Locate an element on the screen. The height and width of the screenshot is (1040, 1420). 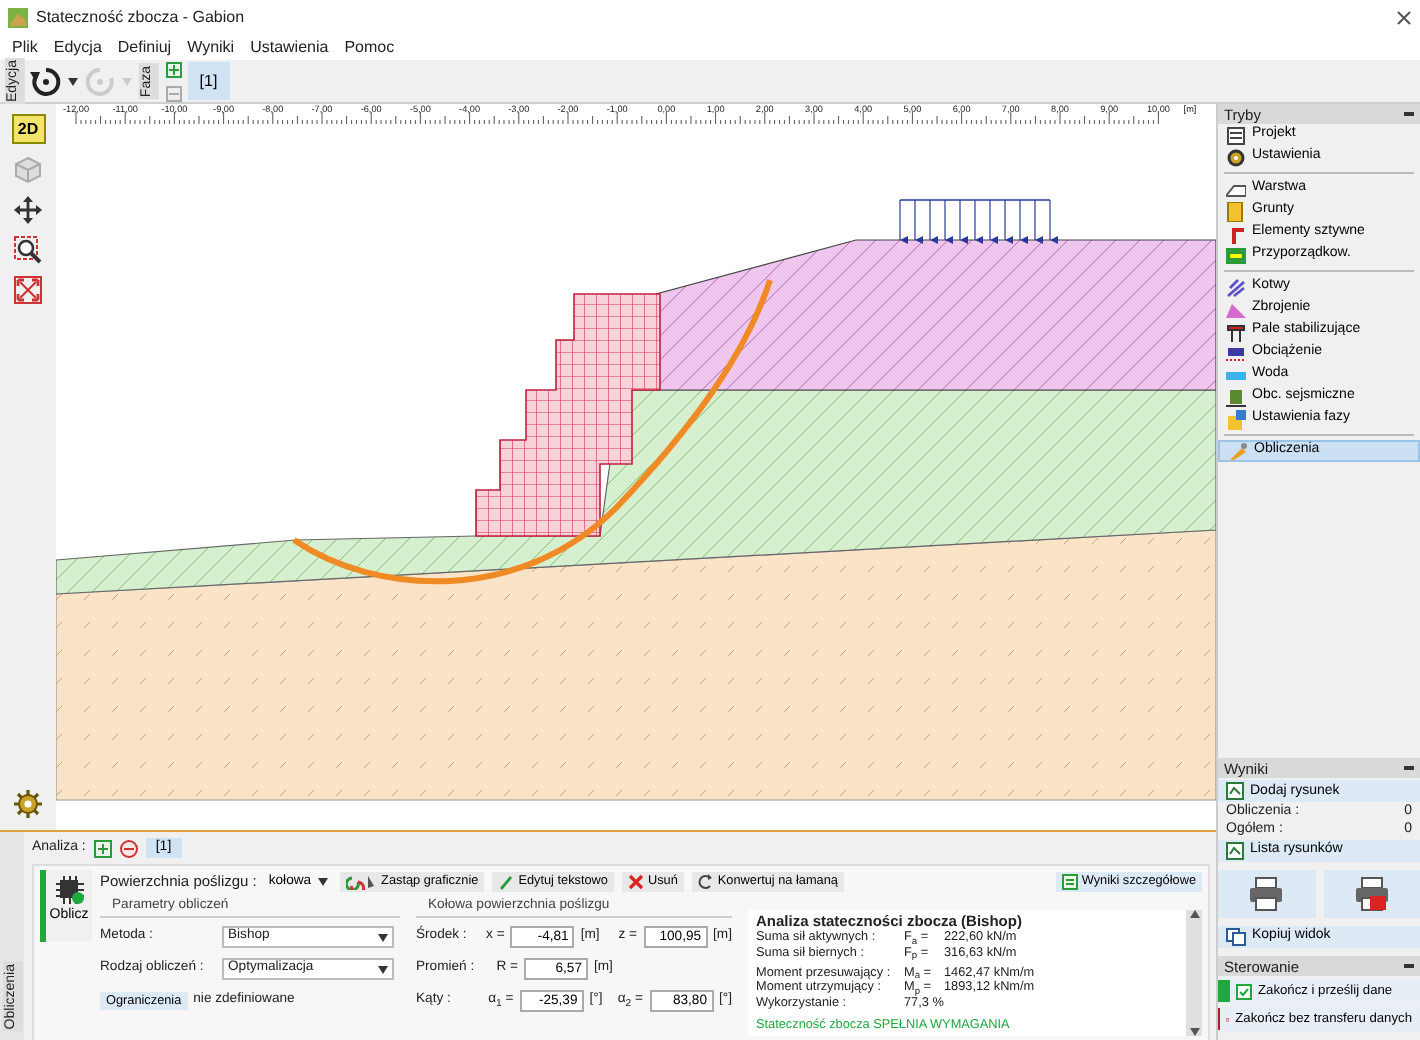
load-icon is located at coordinates (1236, 353).